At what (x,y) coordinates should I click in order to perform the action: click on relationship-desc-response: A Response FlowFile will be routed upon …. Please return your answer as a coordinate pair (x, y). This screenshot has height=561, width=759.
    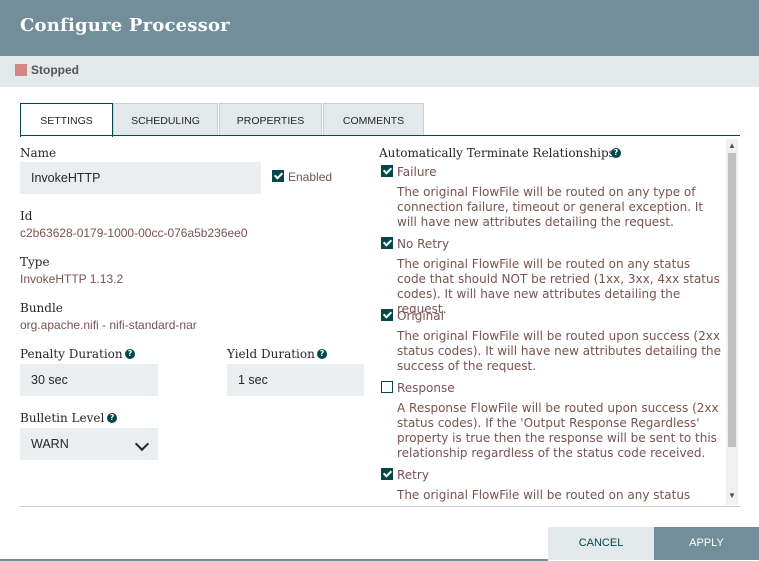
    Looking at the image, I should click on (558, 430).